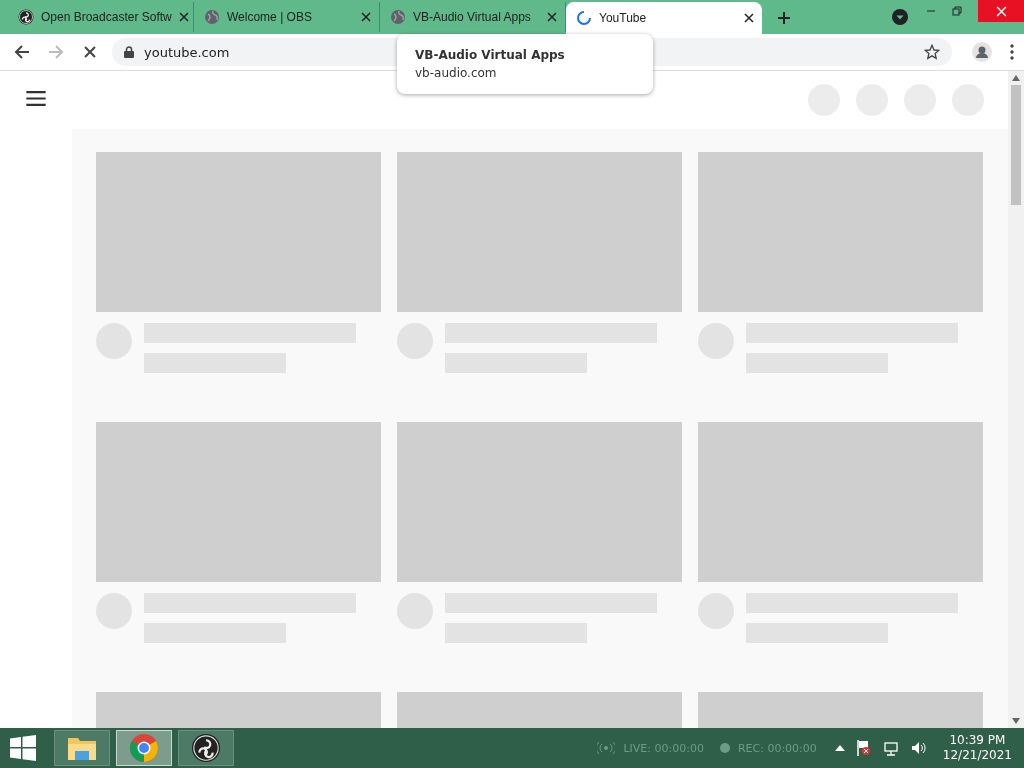 The image size is (1024, 768). I want to click on clock-date: 12/21/2021, so click(977, 755).